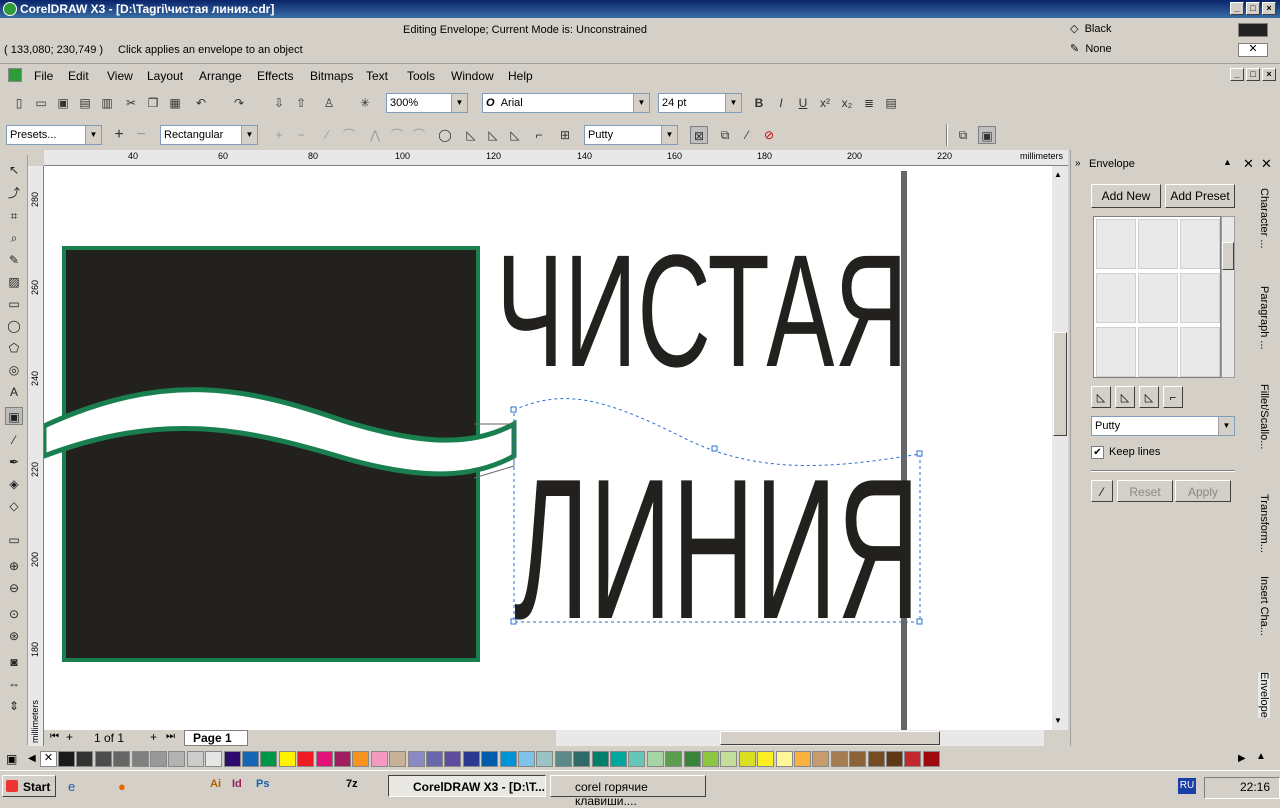 This screenshot has width=1280, height=808. What do you see at coordinates (987, 135) in the screenshot?
I see `envelope-mode-icon: ▣` at bounding box center [987, 135].